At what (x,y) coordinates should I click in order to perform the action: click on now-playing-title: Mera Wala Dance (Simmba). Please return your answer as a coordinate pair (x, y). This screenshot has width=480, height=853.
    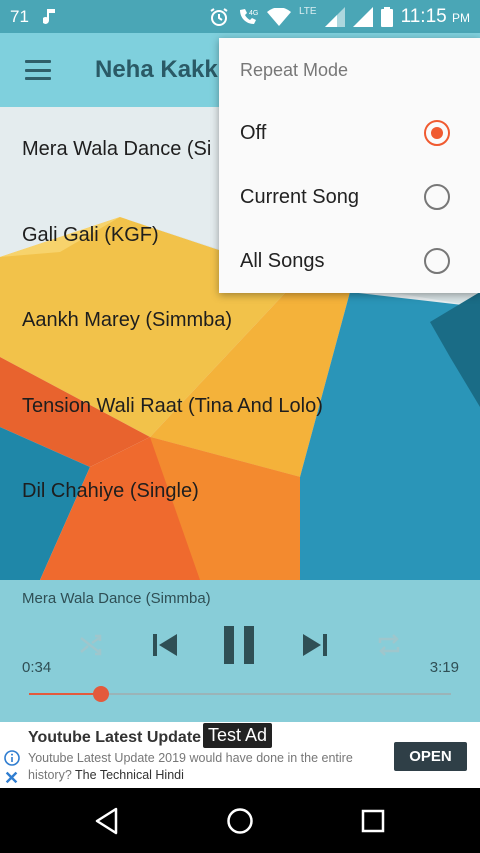
    Looking at the image, I should click on (116, 598).